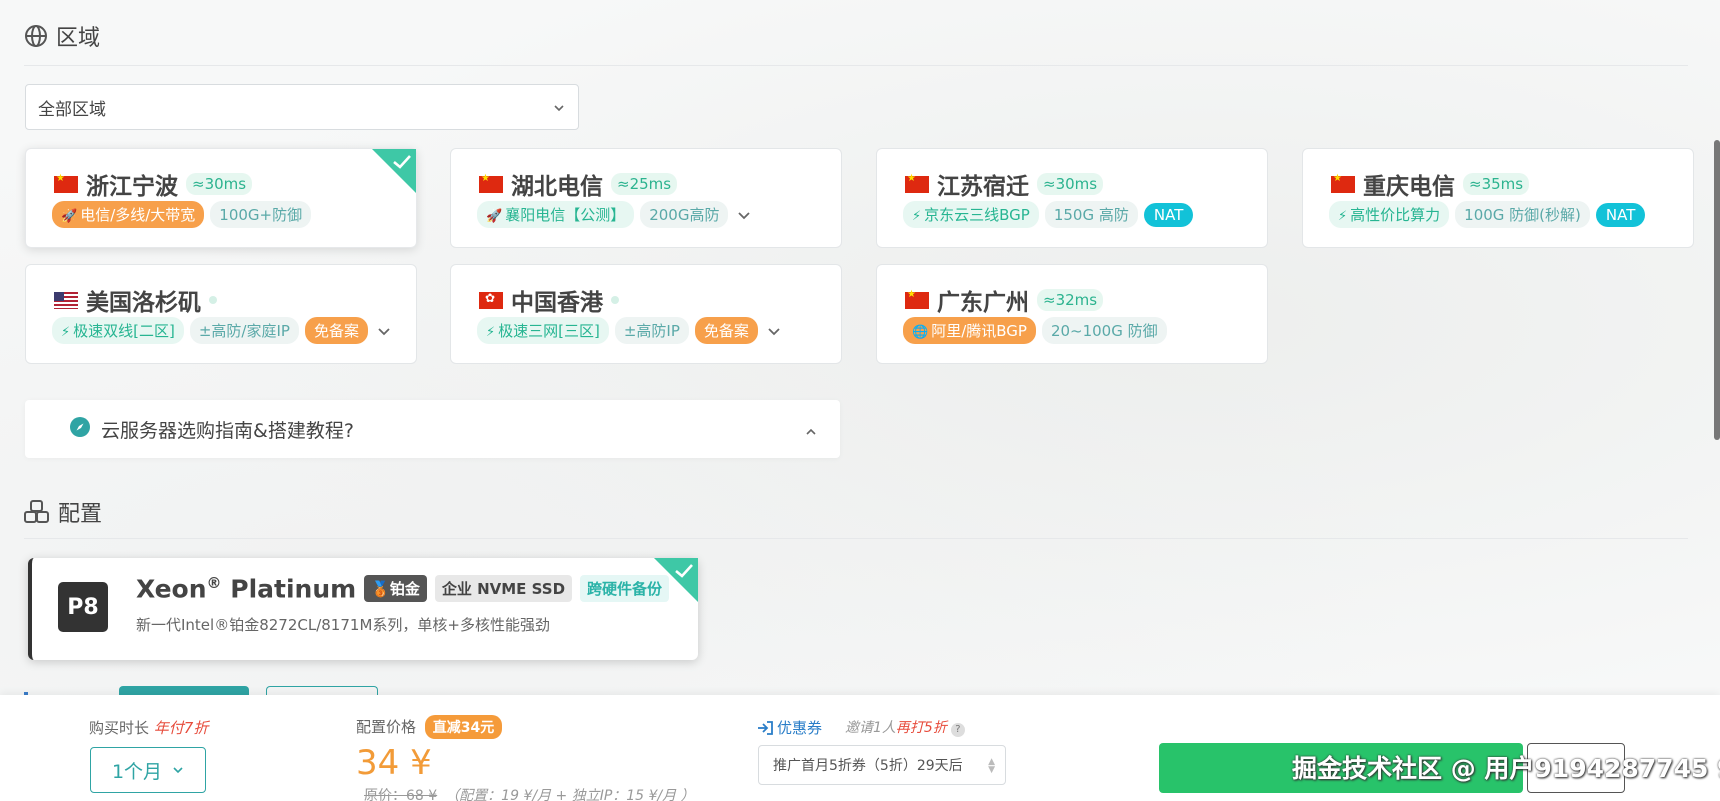 This screenshot has width=1720, height=801. I want to click on price-label: 配置价格 直减34元, so click(429, 727).